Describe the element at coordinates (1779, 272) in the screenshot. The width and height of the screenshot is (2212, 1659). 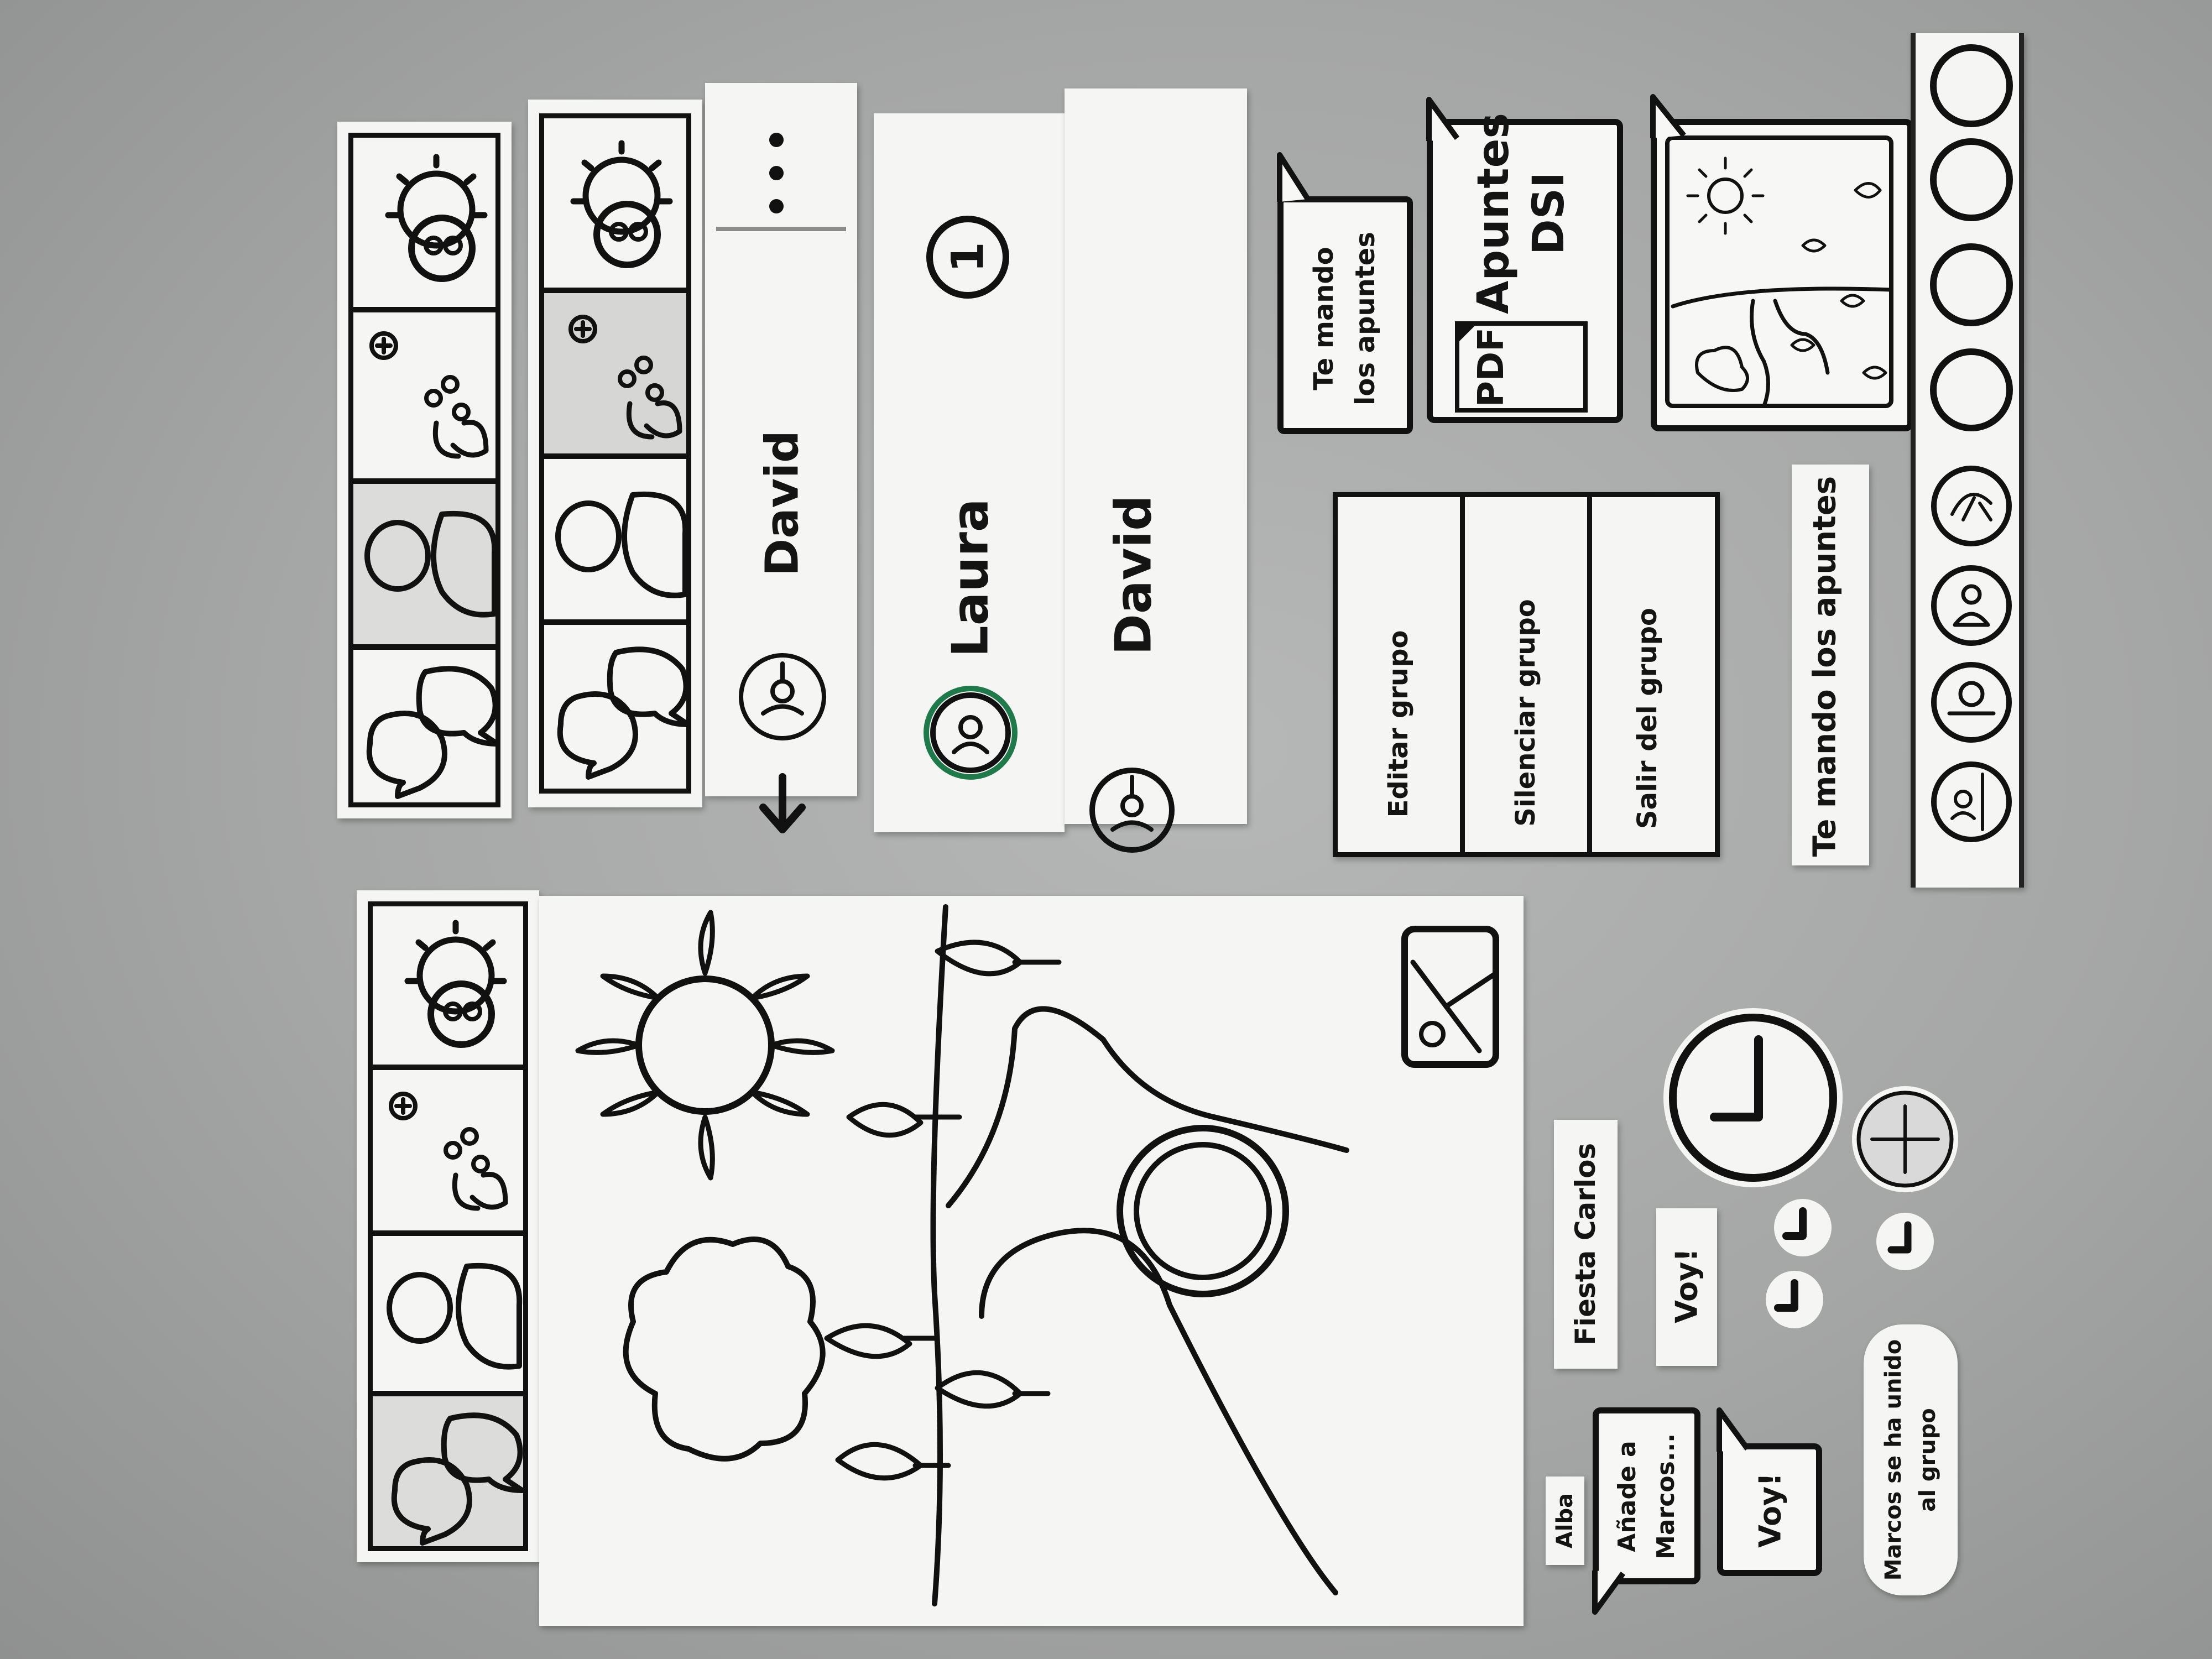
I see `image-thumbnail` at that location.